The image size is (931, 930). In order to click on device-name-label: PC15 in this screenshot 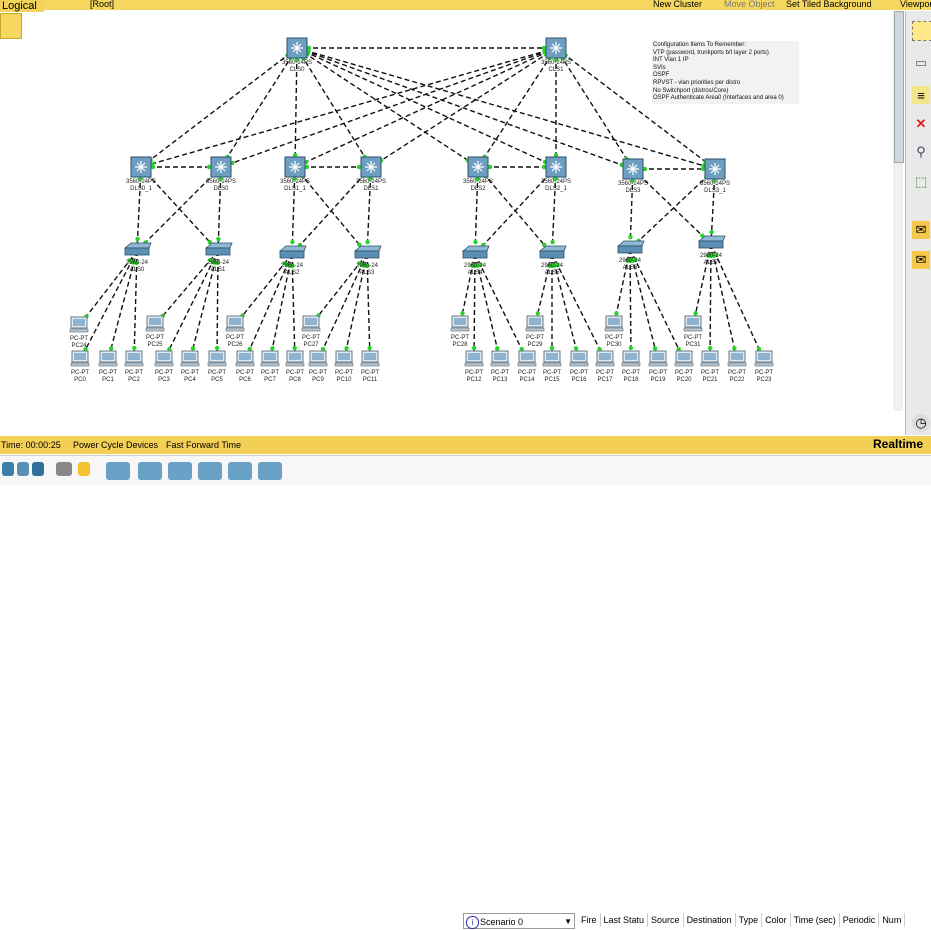, I will do `click(552, 380)`.